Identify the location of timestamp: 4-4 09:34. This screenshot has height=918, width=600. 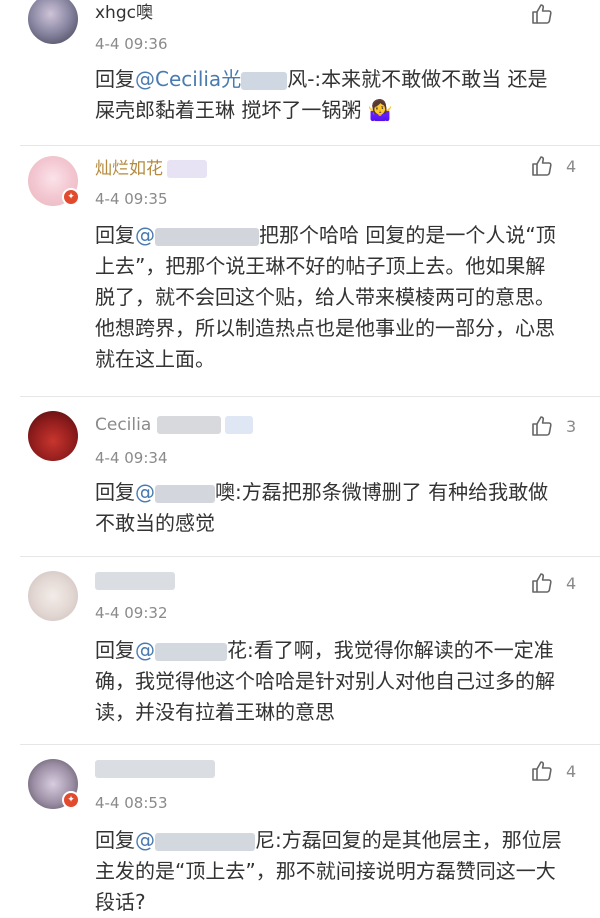
(131, 458).